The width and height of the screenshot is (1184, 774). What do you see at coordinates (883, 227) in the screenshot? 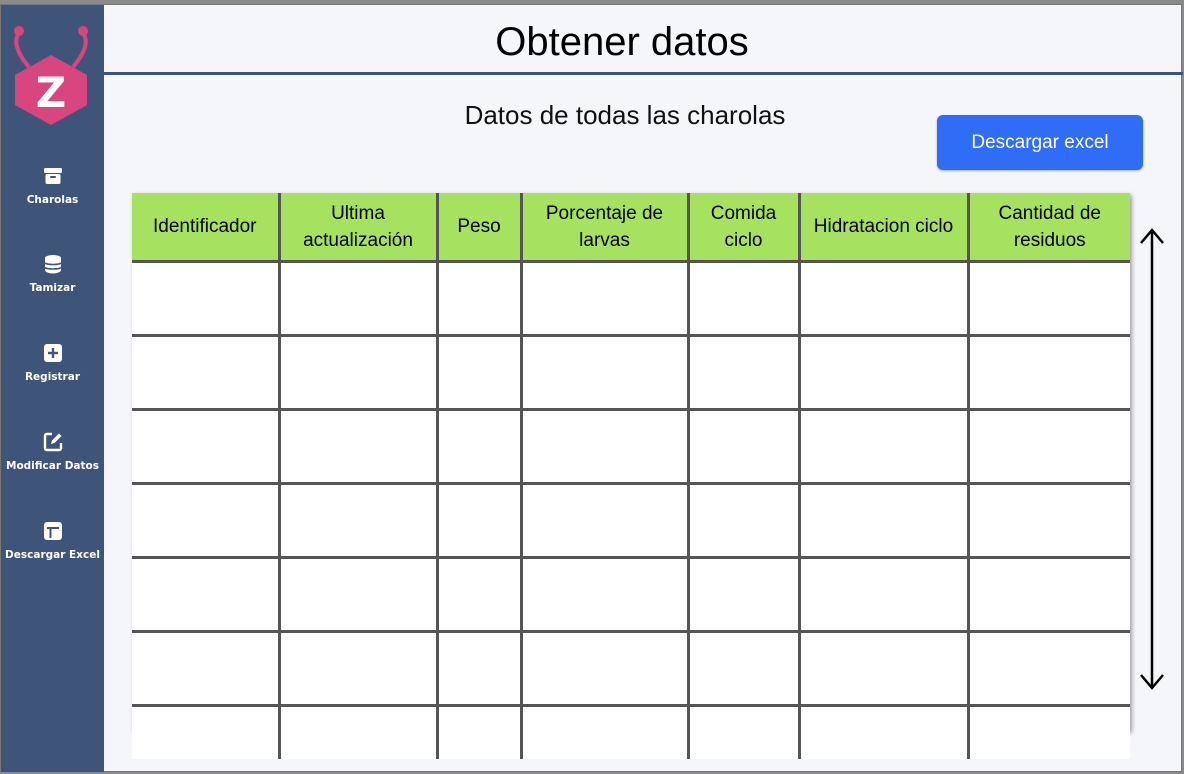
I see `column-header: Hidratacion ciclo` at bounding box center [883, 227].